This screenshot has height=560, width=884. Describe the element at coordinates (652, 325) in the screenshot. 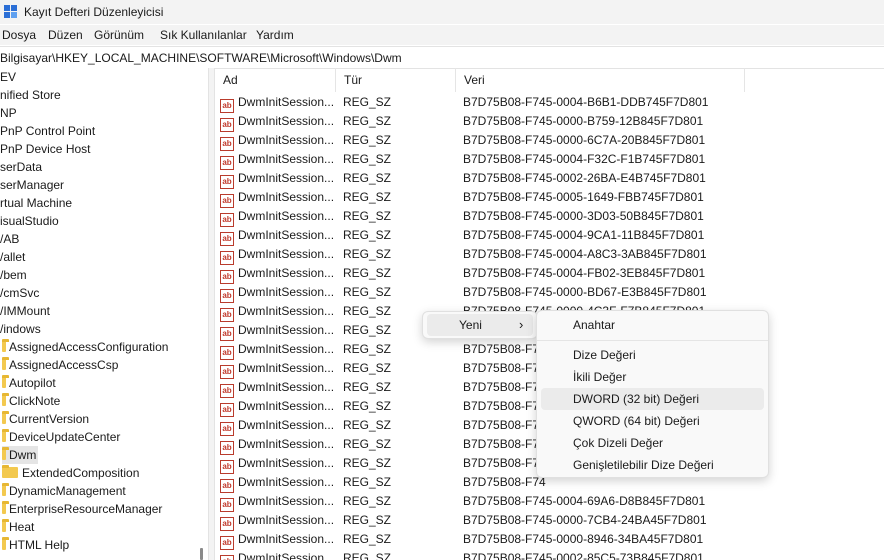

I see `submenu-item: Anahtar` at that location.